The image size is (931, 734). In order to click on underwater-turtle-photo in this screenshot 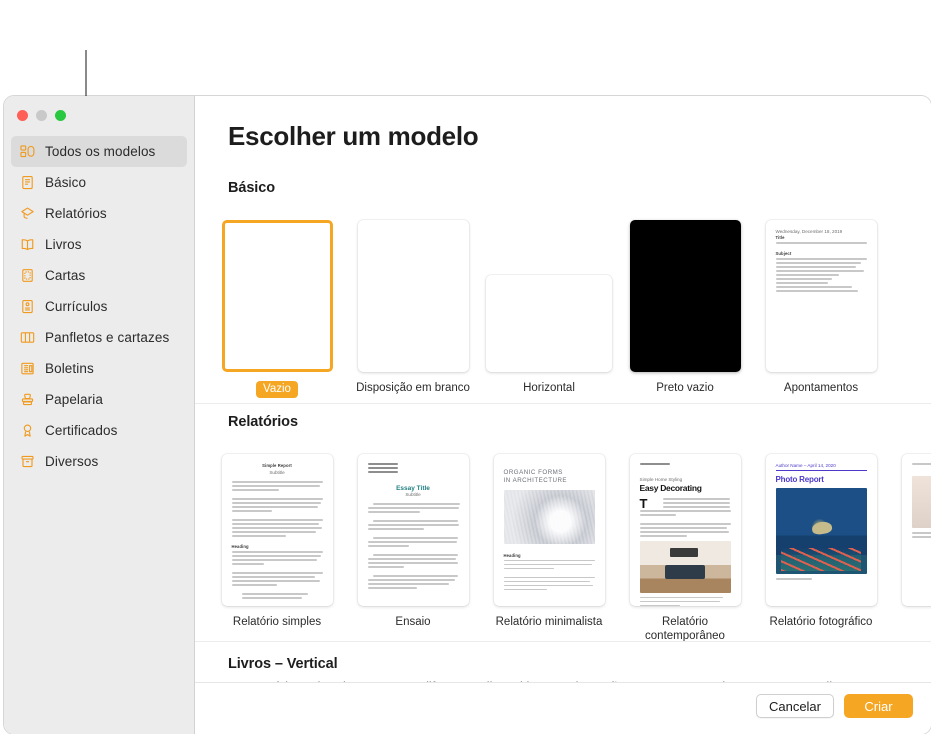, I will do `click(821, 531)`.